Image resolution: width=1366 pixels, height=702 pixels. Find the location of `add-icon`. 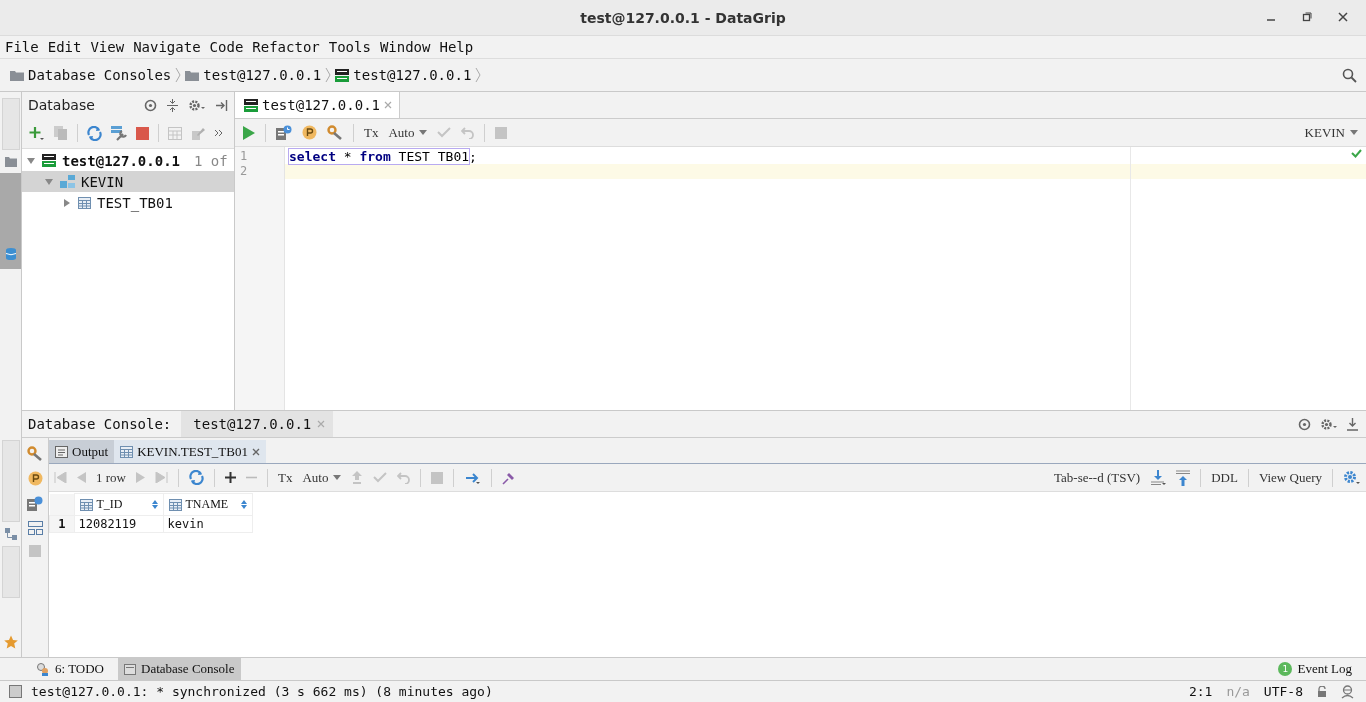

add-icon is located at coordinates (230, 477).